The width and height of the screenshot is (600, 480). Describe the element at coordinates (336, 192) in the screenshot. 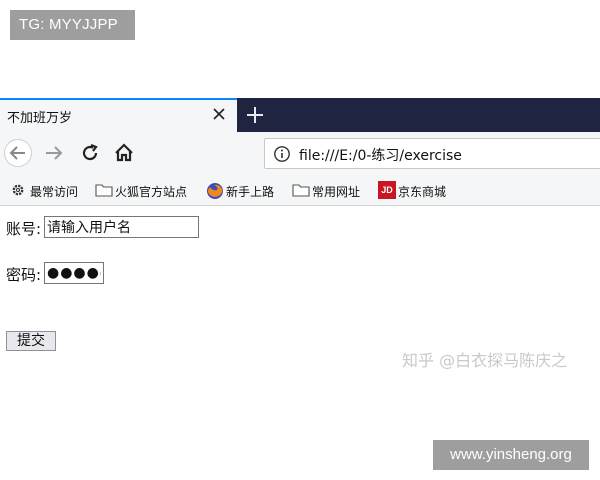

I see `bookmark-label: 常用网址` at that location.